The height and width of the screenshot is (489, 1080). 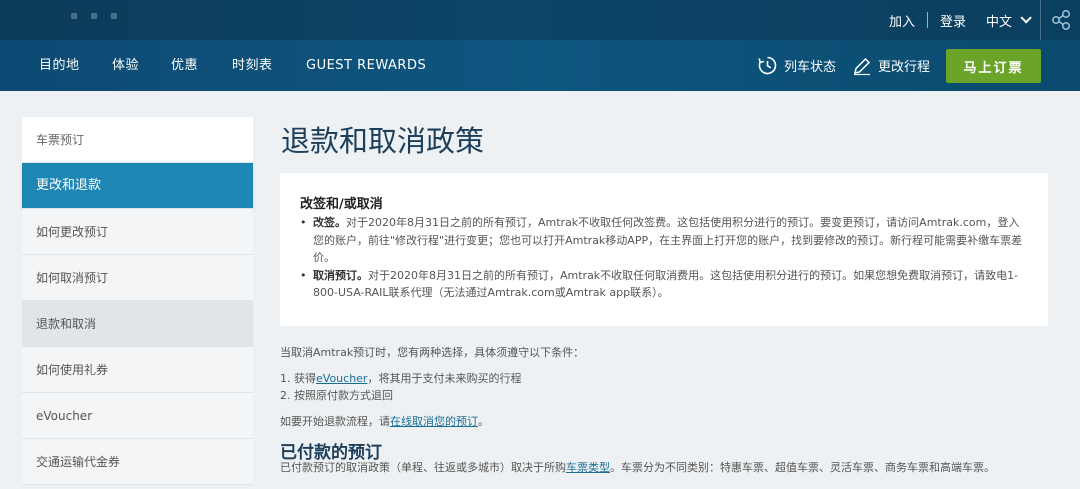 What do you see at coordinates (810, 67) in the screenshot?
I see `train-status-label: 列车状态` at bounding box center [810, 67].